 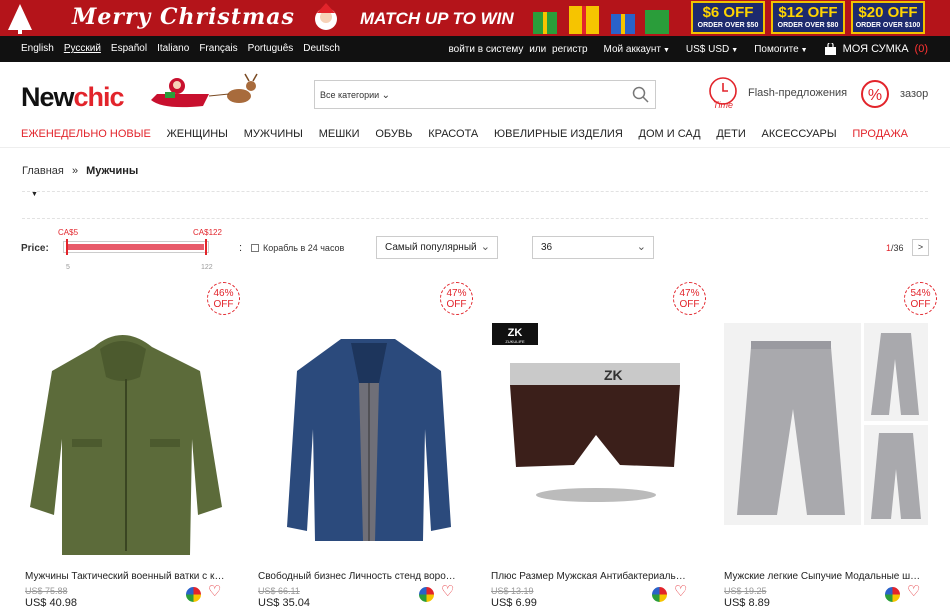 What do you see at coordinates (183, 17) in the screenshot?
I see `banner-headline: Merry Christmas` at bounding box center [183, 17].